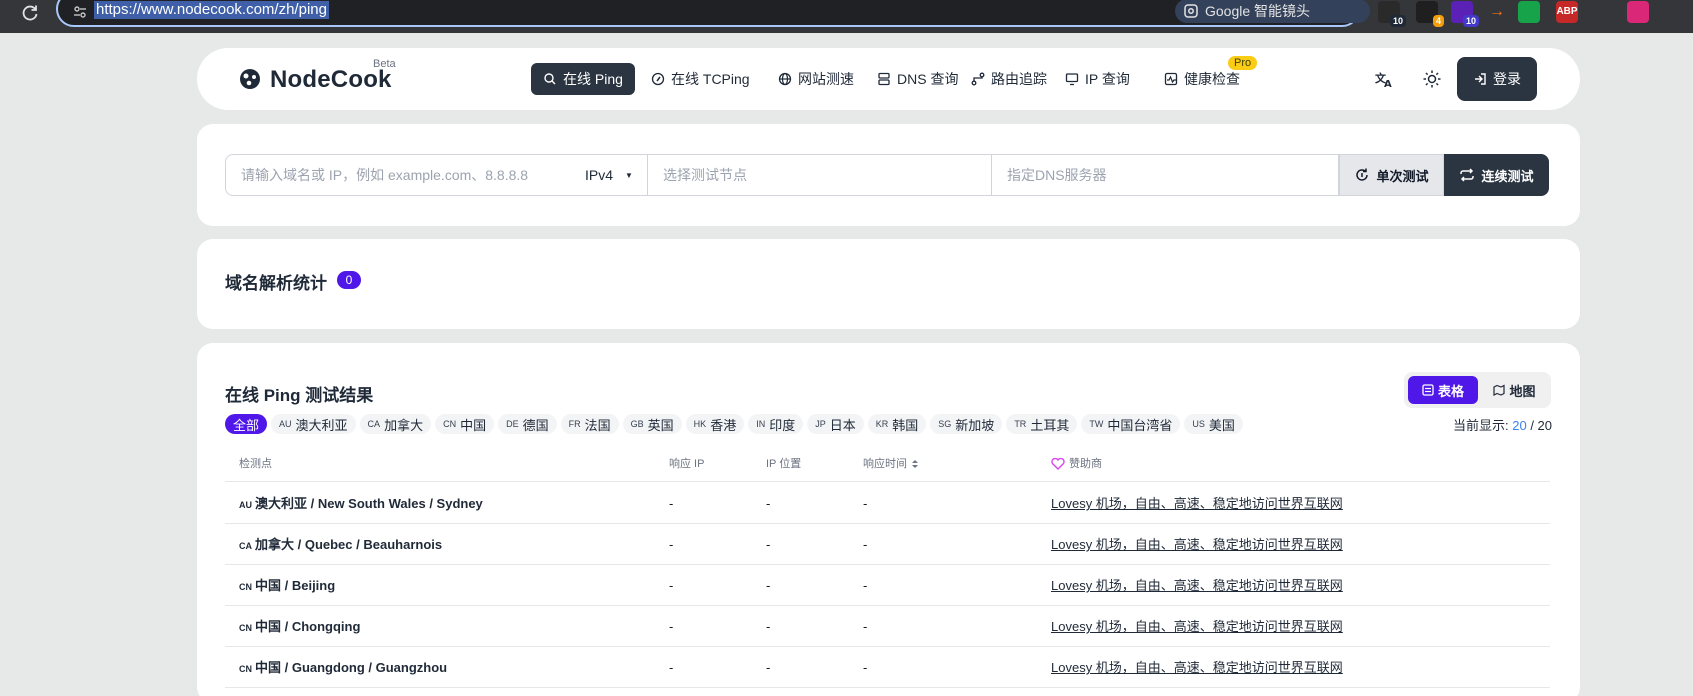 The height and width of the screenshot is (696, 1693). I want to click on showing-count: 当前显示: 20 / 20, so click(1502, 424).